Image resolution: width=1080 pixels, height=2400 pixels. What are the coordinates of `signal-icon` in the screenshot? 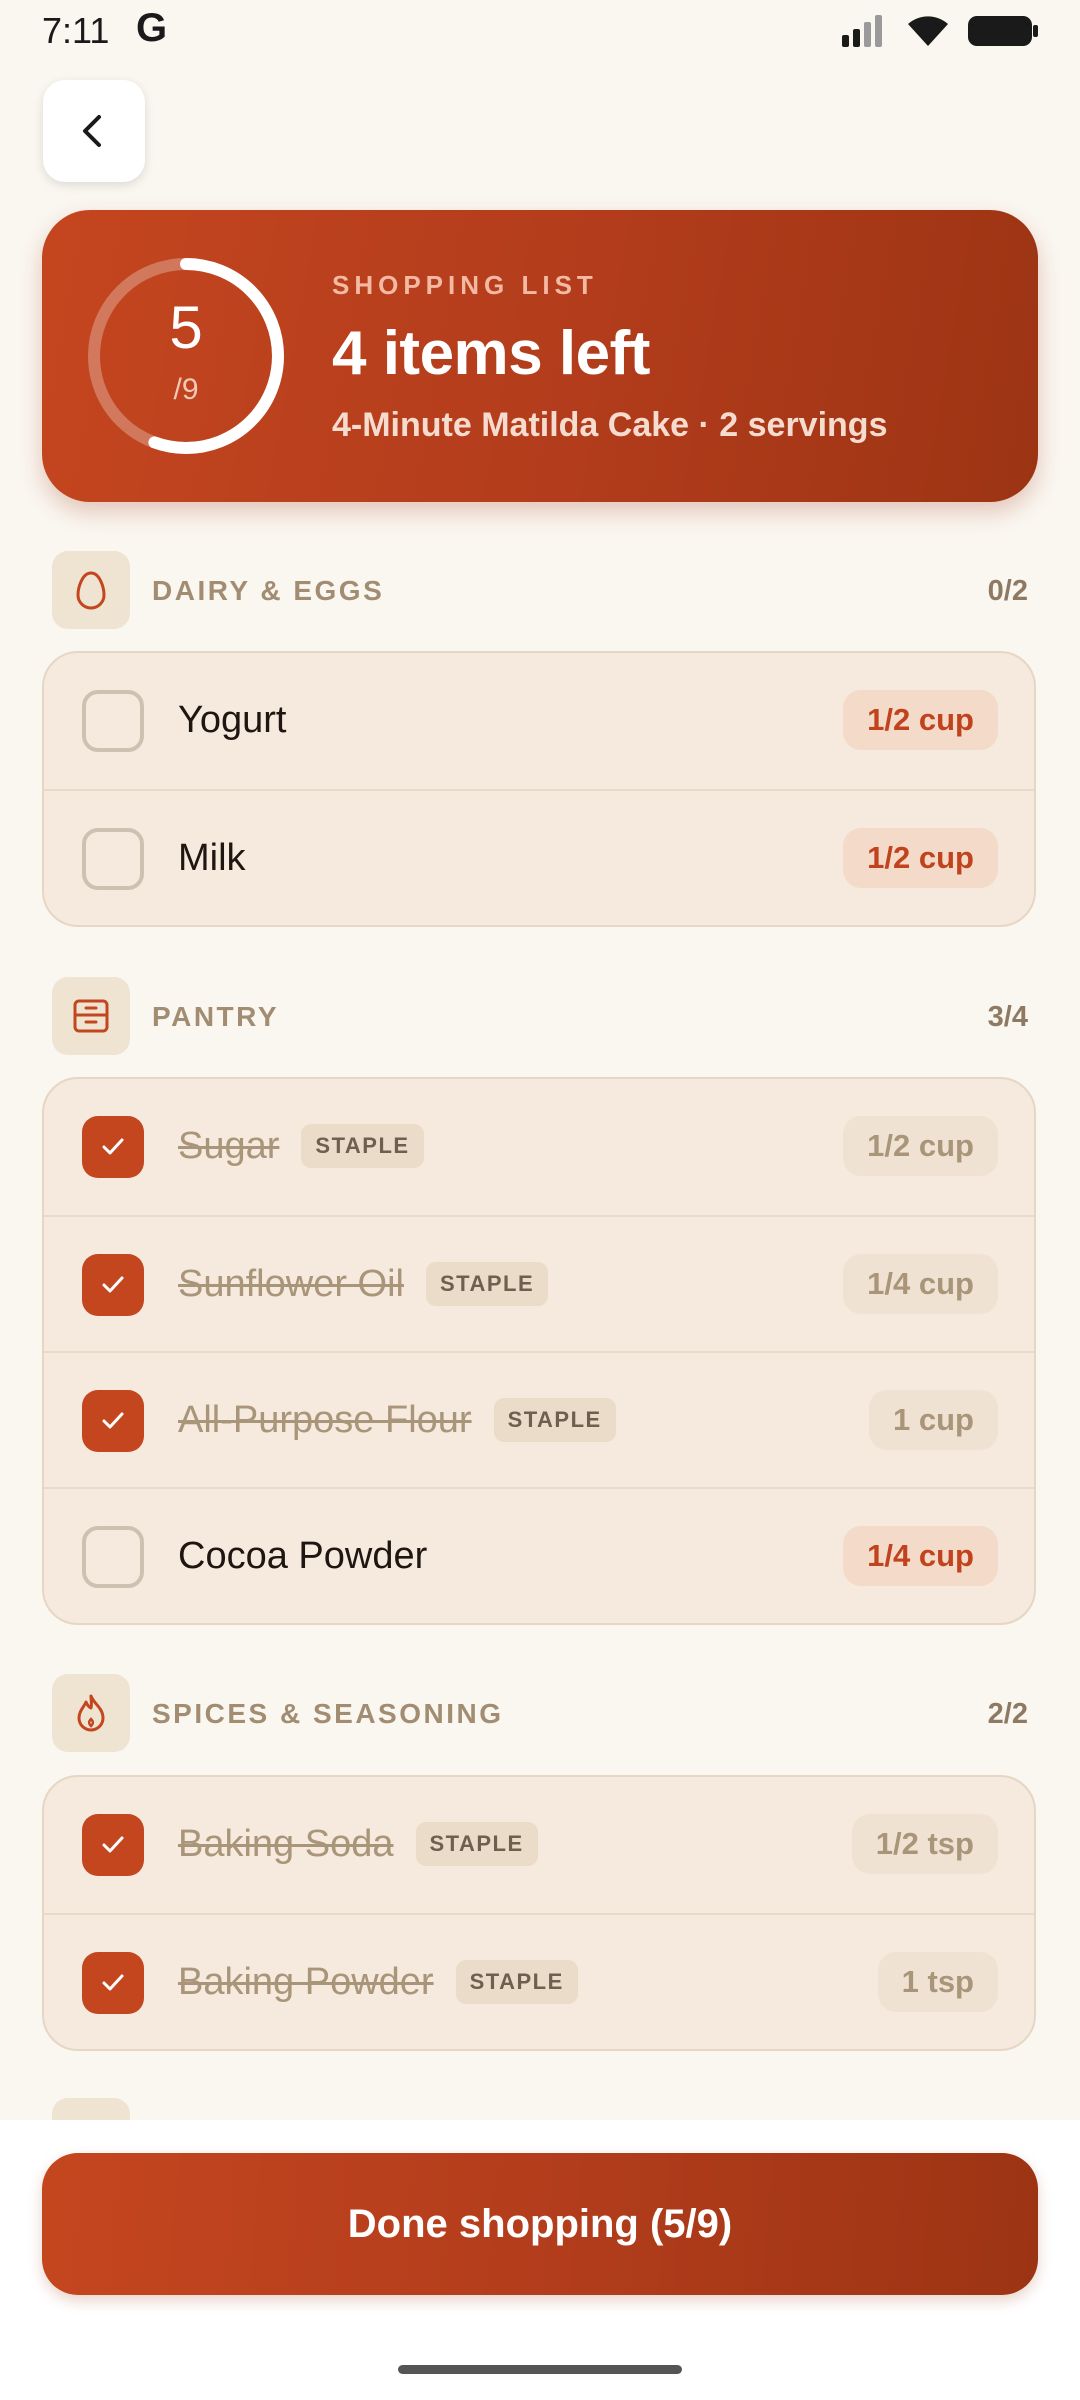 It's located at (862, 31).